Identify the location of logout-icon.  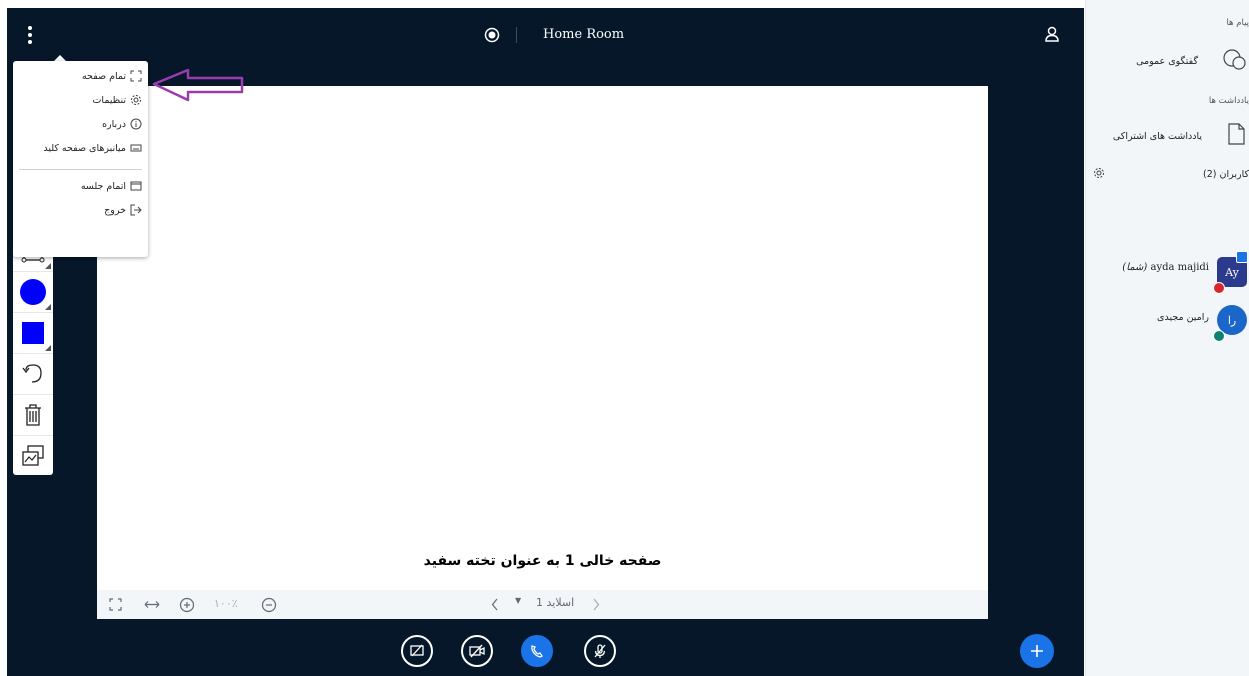
(136, 210).